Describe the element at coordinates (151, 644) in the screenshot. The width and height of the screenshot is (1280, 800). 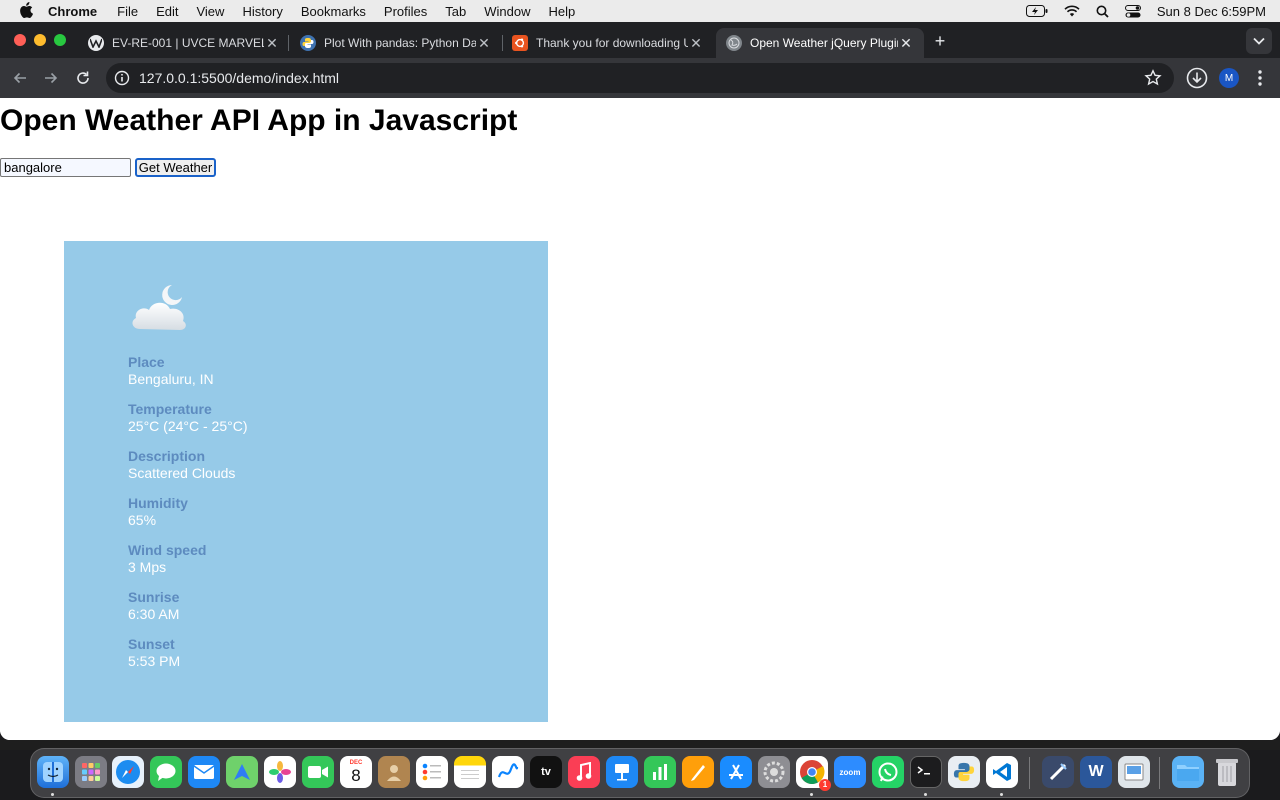
I see `sunset-label: Sunset` at that location.